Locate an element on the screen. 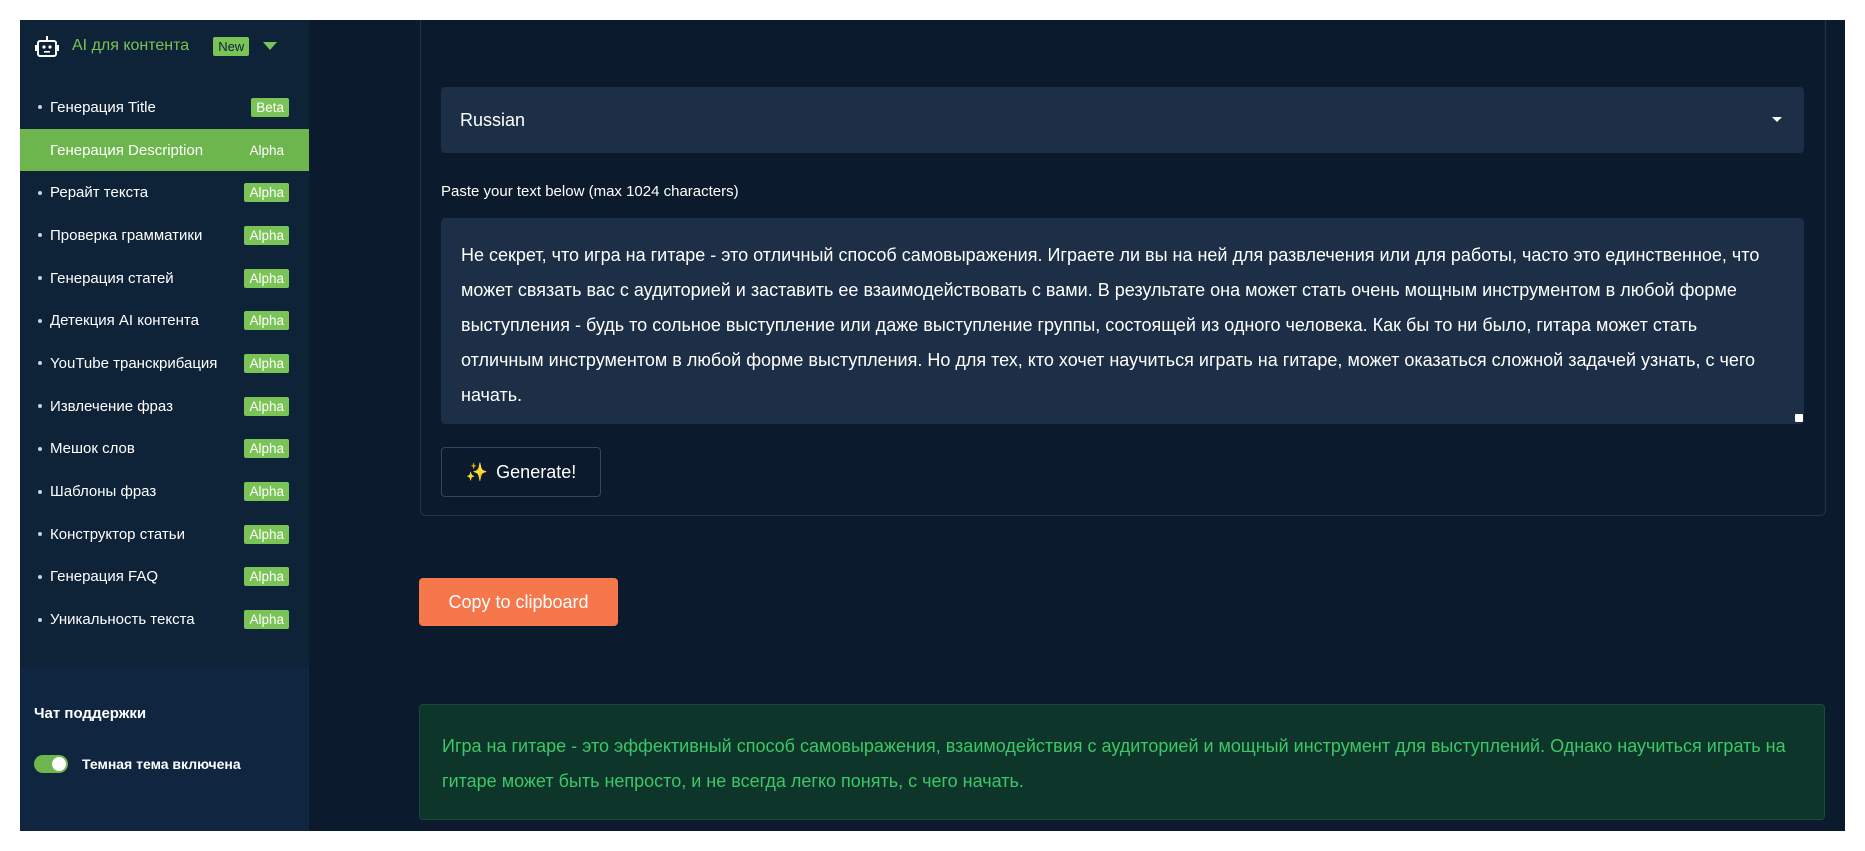 The image size is (1865, 851). sidebar-item: Генерация Description Alpha is located at coordinates (164, 150).